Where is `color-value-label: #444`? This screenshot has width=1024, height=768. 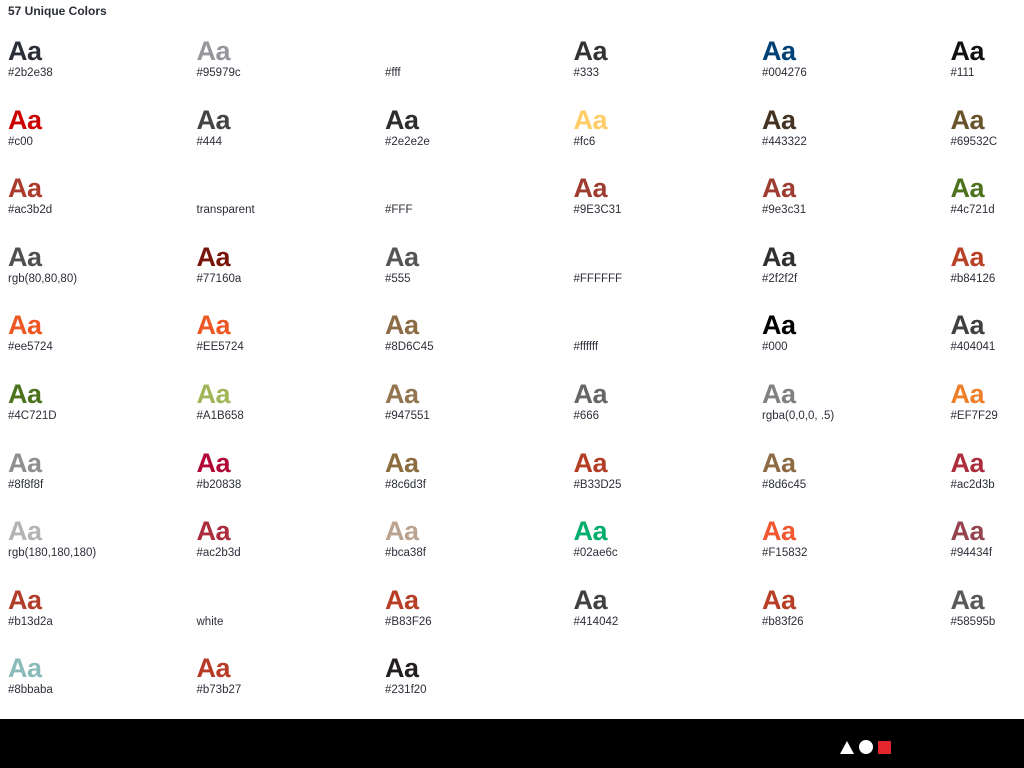
color-value-label: #444 is located at coordinates (209, 141).